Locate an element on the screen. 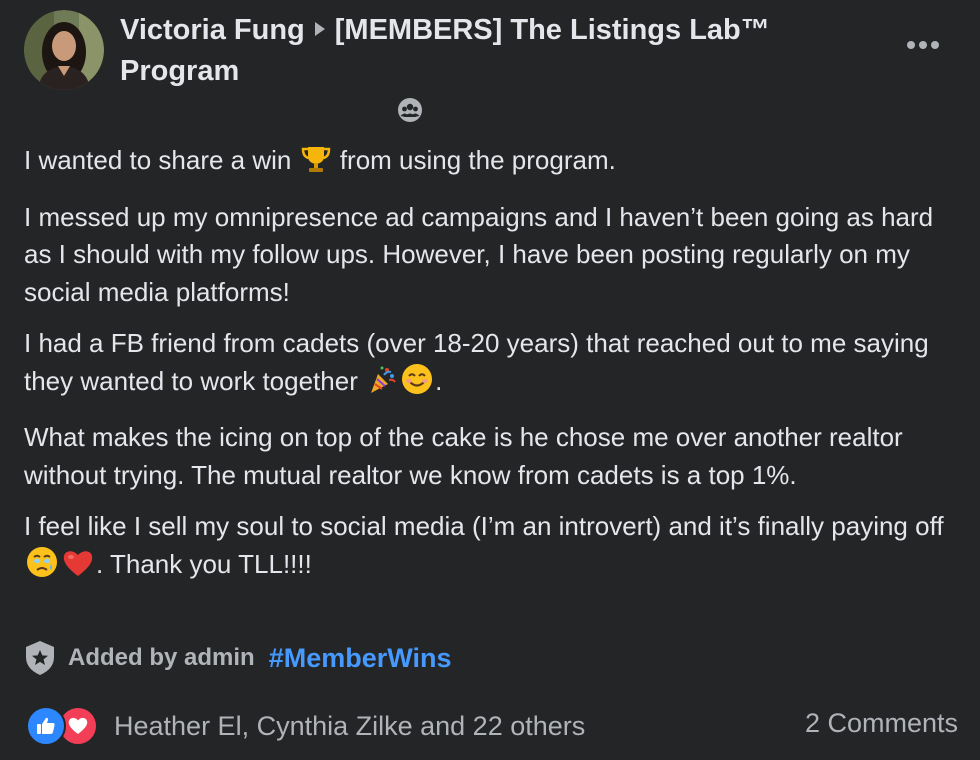  reactors-text: Heather El, Cynthia Zilke and 22 others is located at coordinates (349, 726).